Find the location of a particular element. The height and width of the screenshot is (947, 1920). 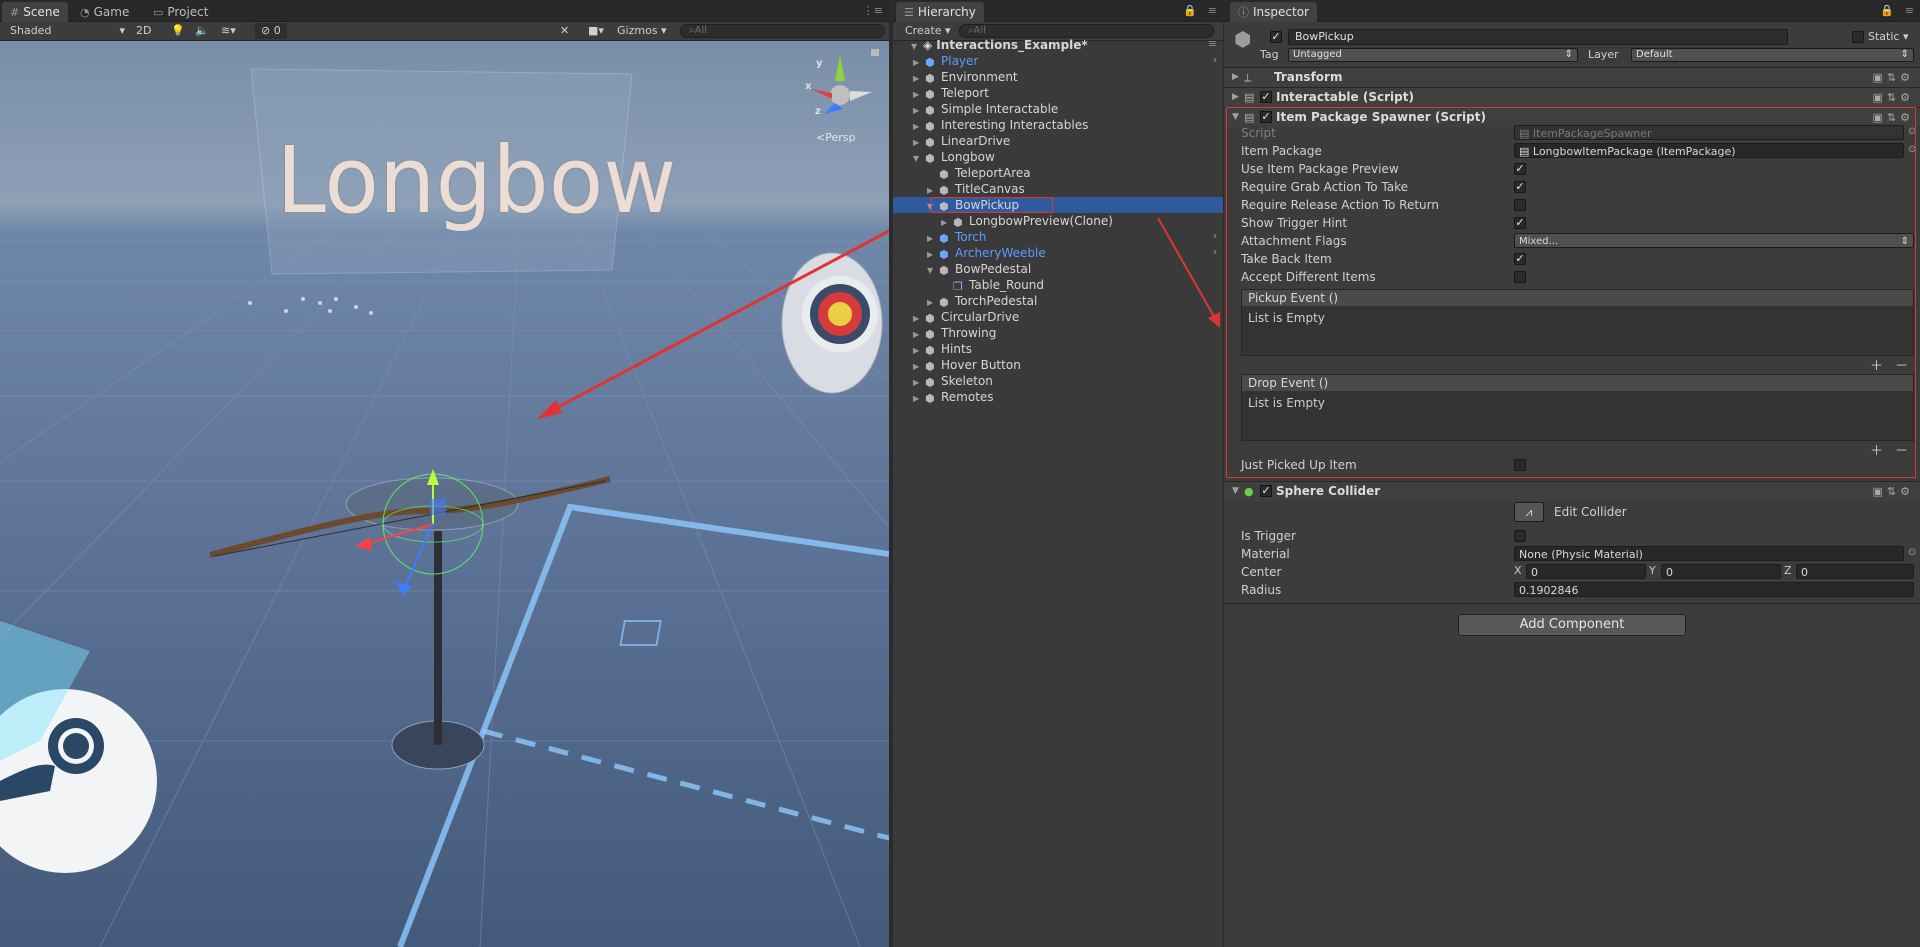

hierarchy-row: ▶ ⬢ Player is located at coordinates (945, 61).